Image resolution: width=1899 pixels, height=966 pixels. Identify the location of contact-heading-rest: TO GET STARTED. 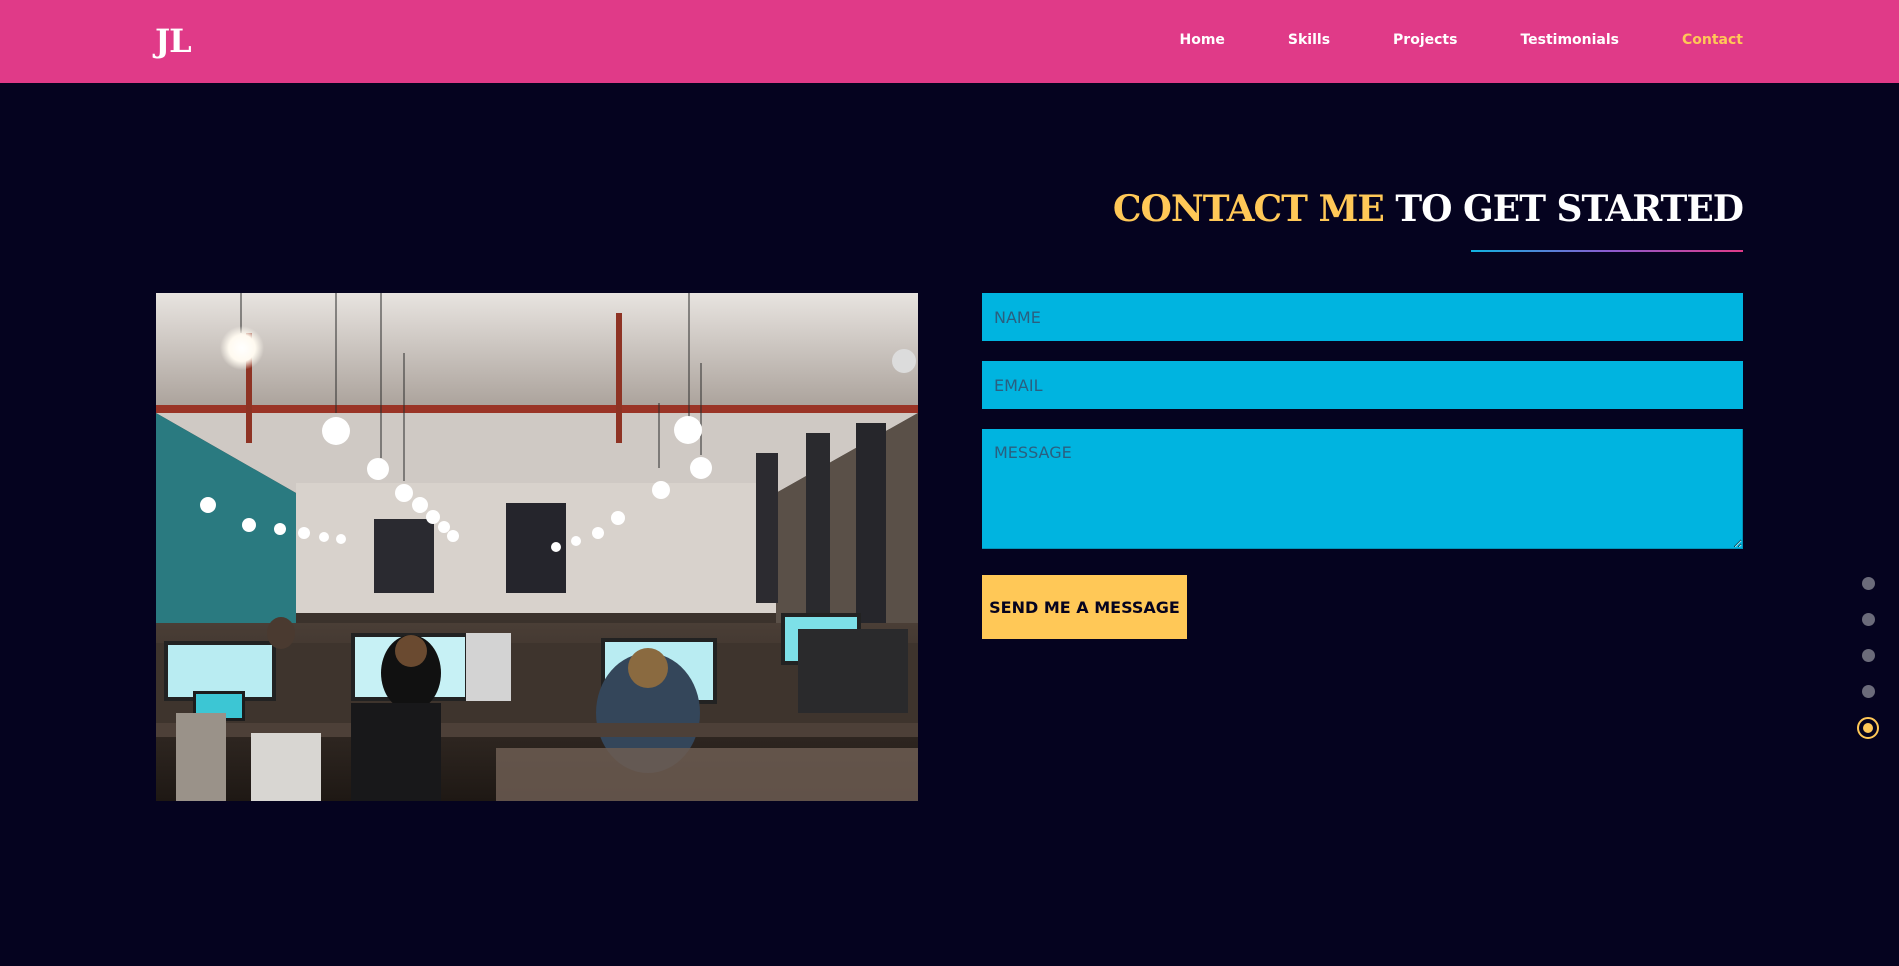
(1563, 209).